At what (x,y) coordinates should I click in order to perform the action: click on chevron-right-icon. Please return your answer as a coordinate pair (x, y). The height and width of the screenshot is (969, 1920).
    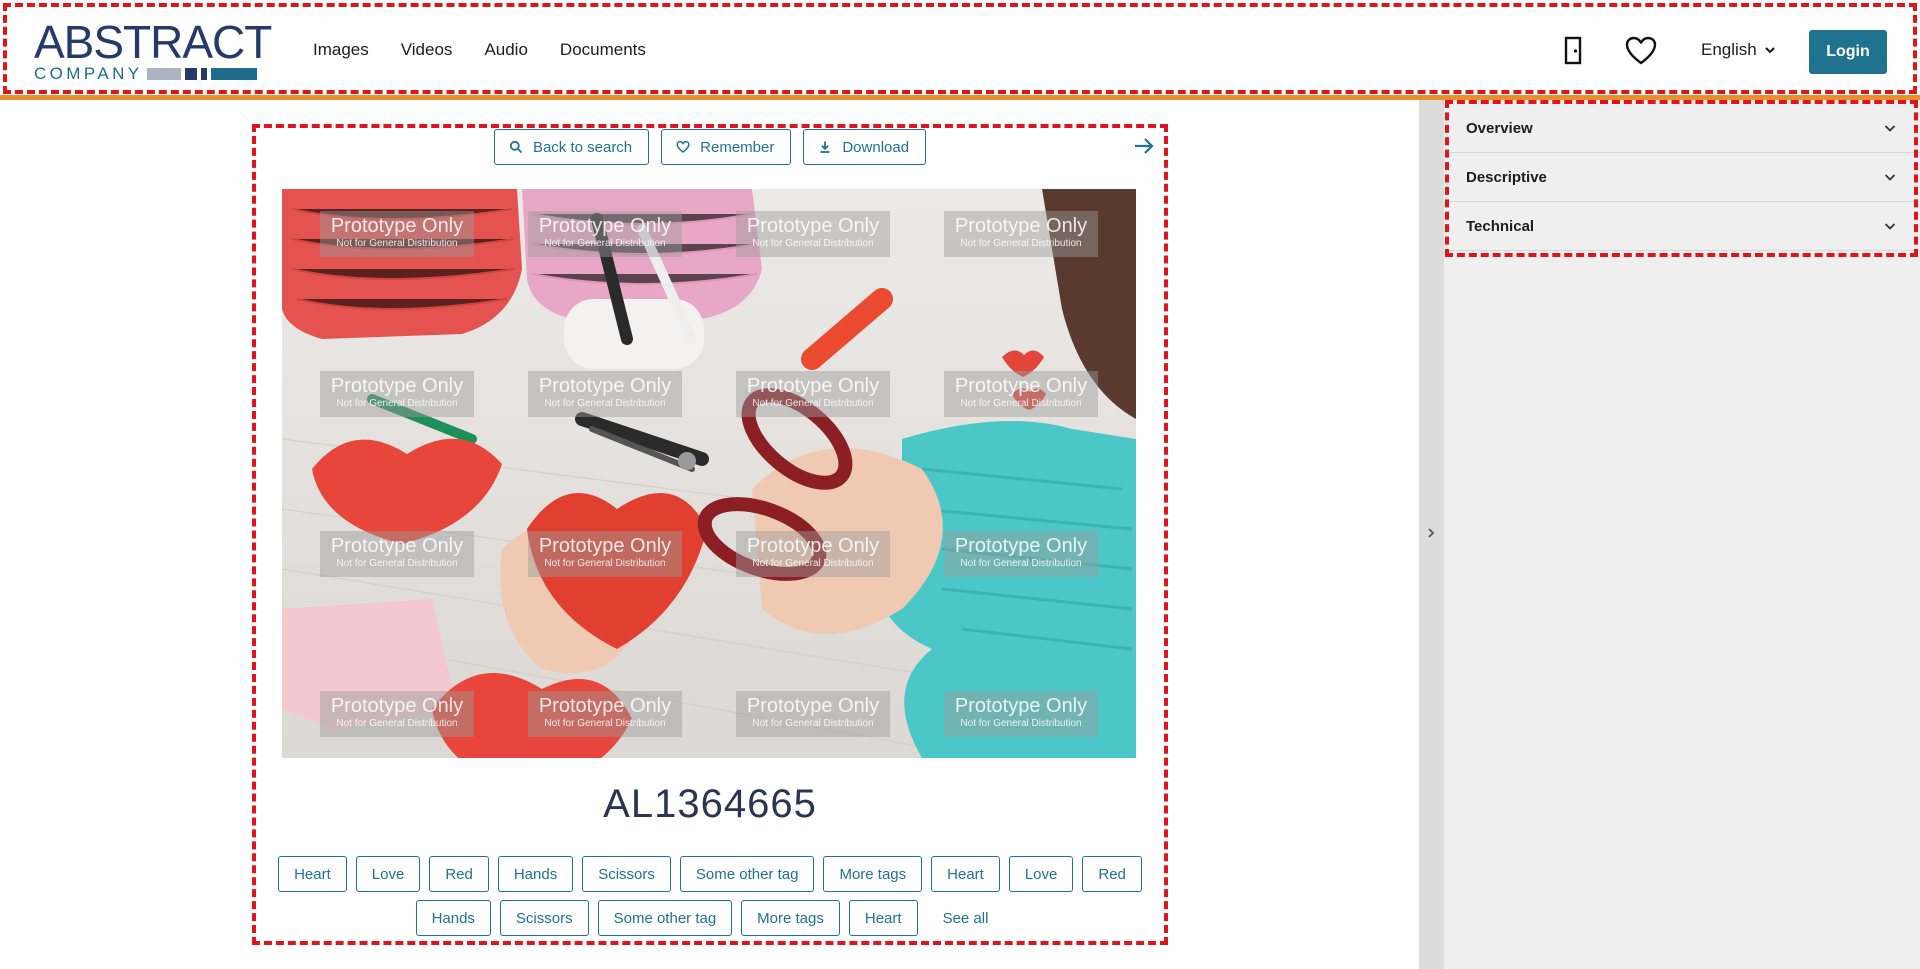
    Looking at the image, I should click on (1431, 533).